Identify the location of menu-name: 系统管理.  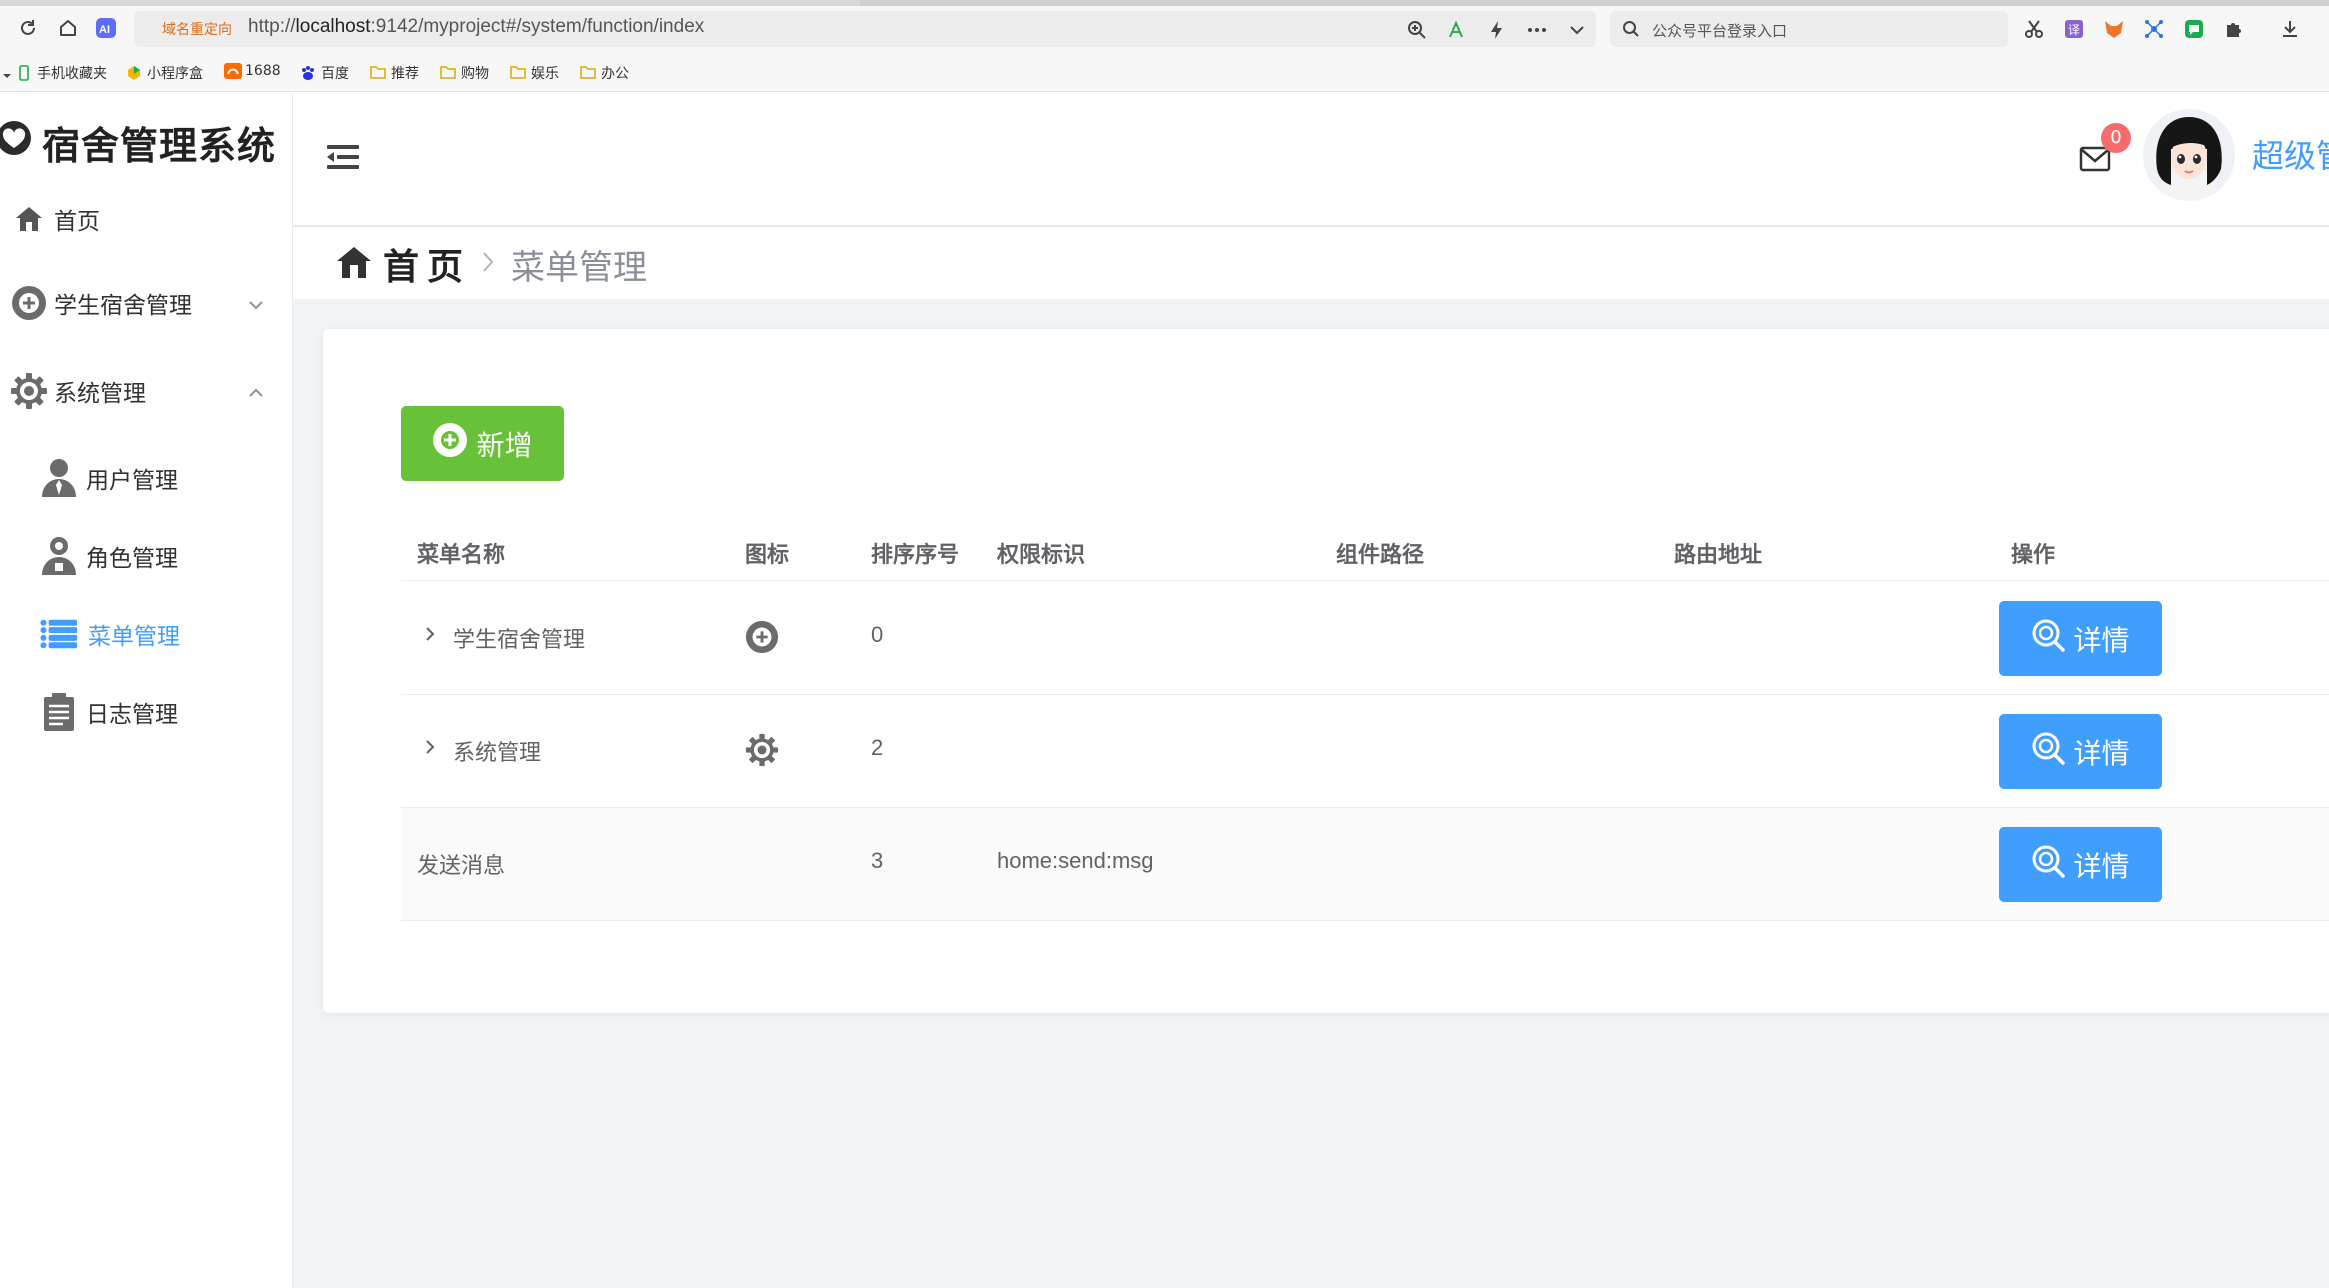
(497, 752).